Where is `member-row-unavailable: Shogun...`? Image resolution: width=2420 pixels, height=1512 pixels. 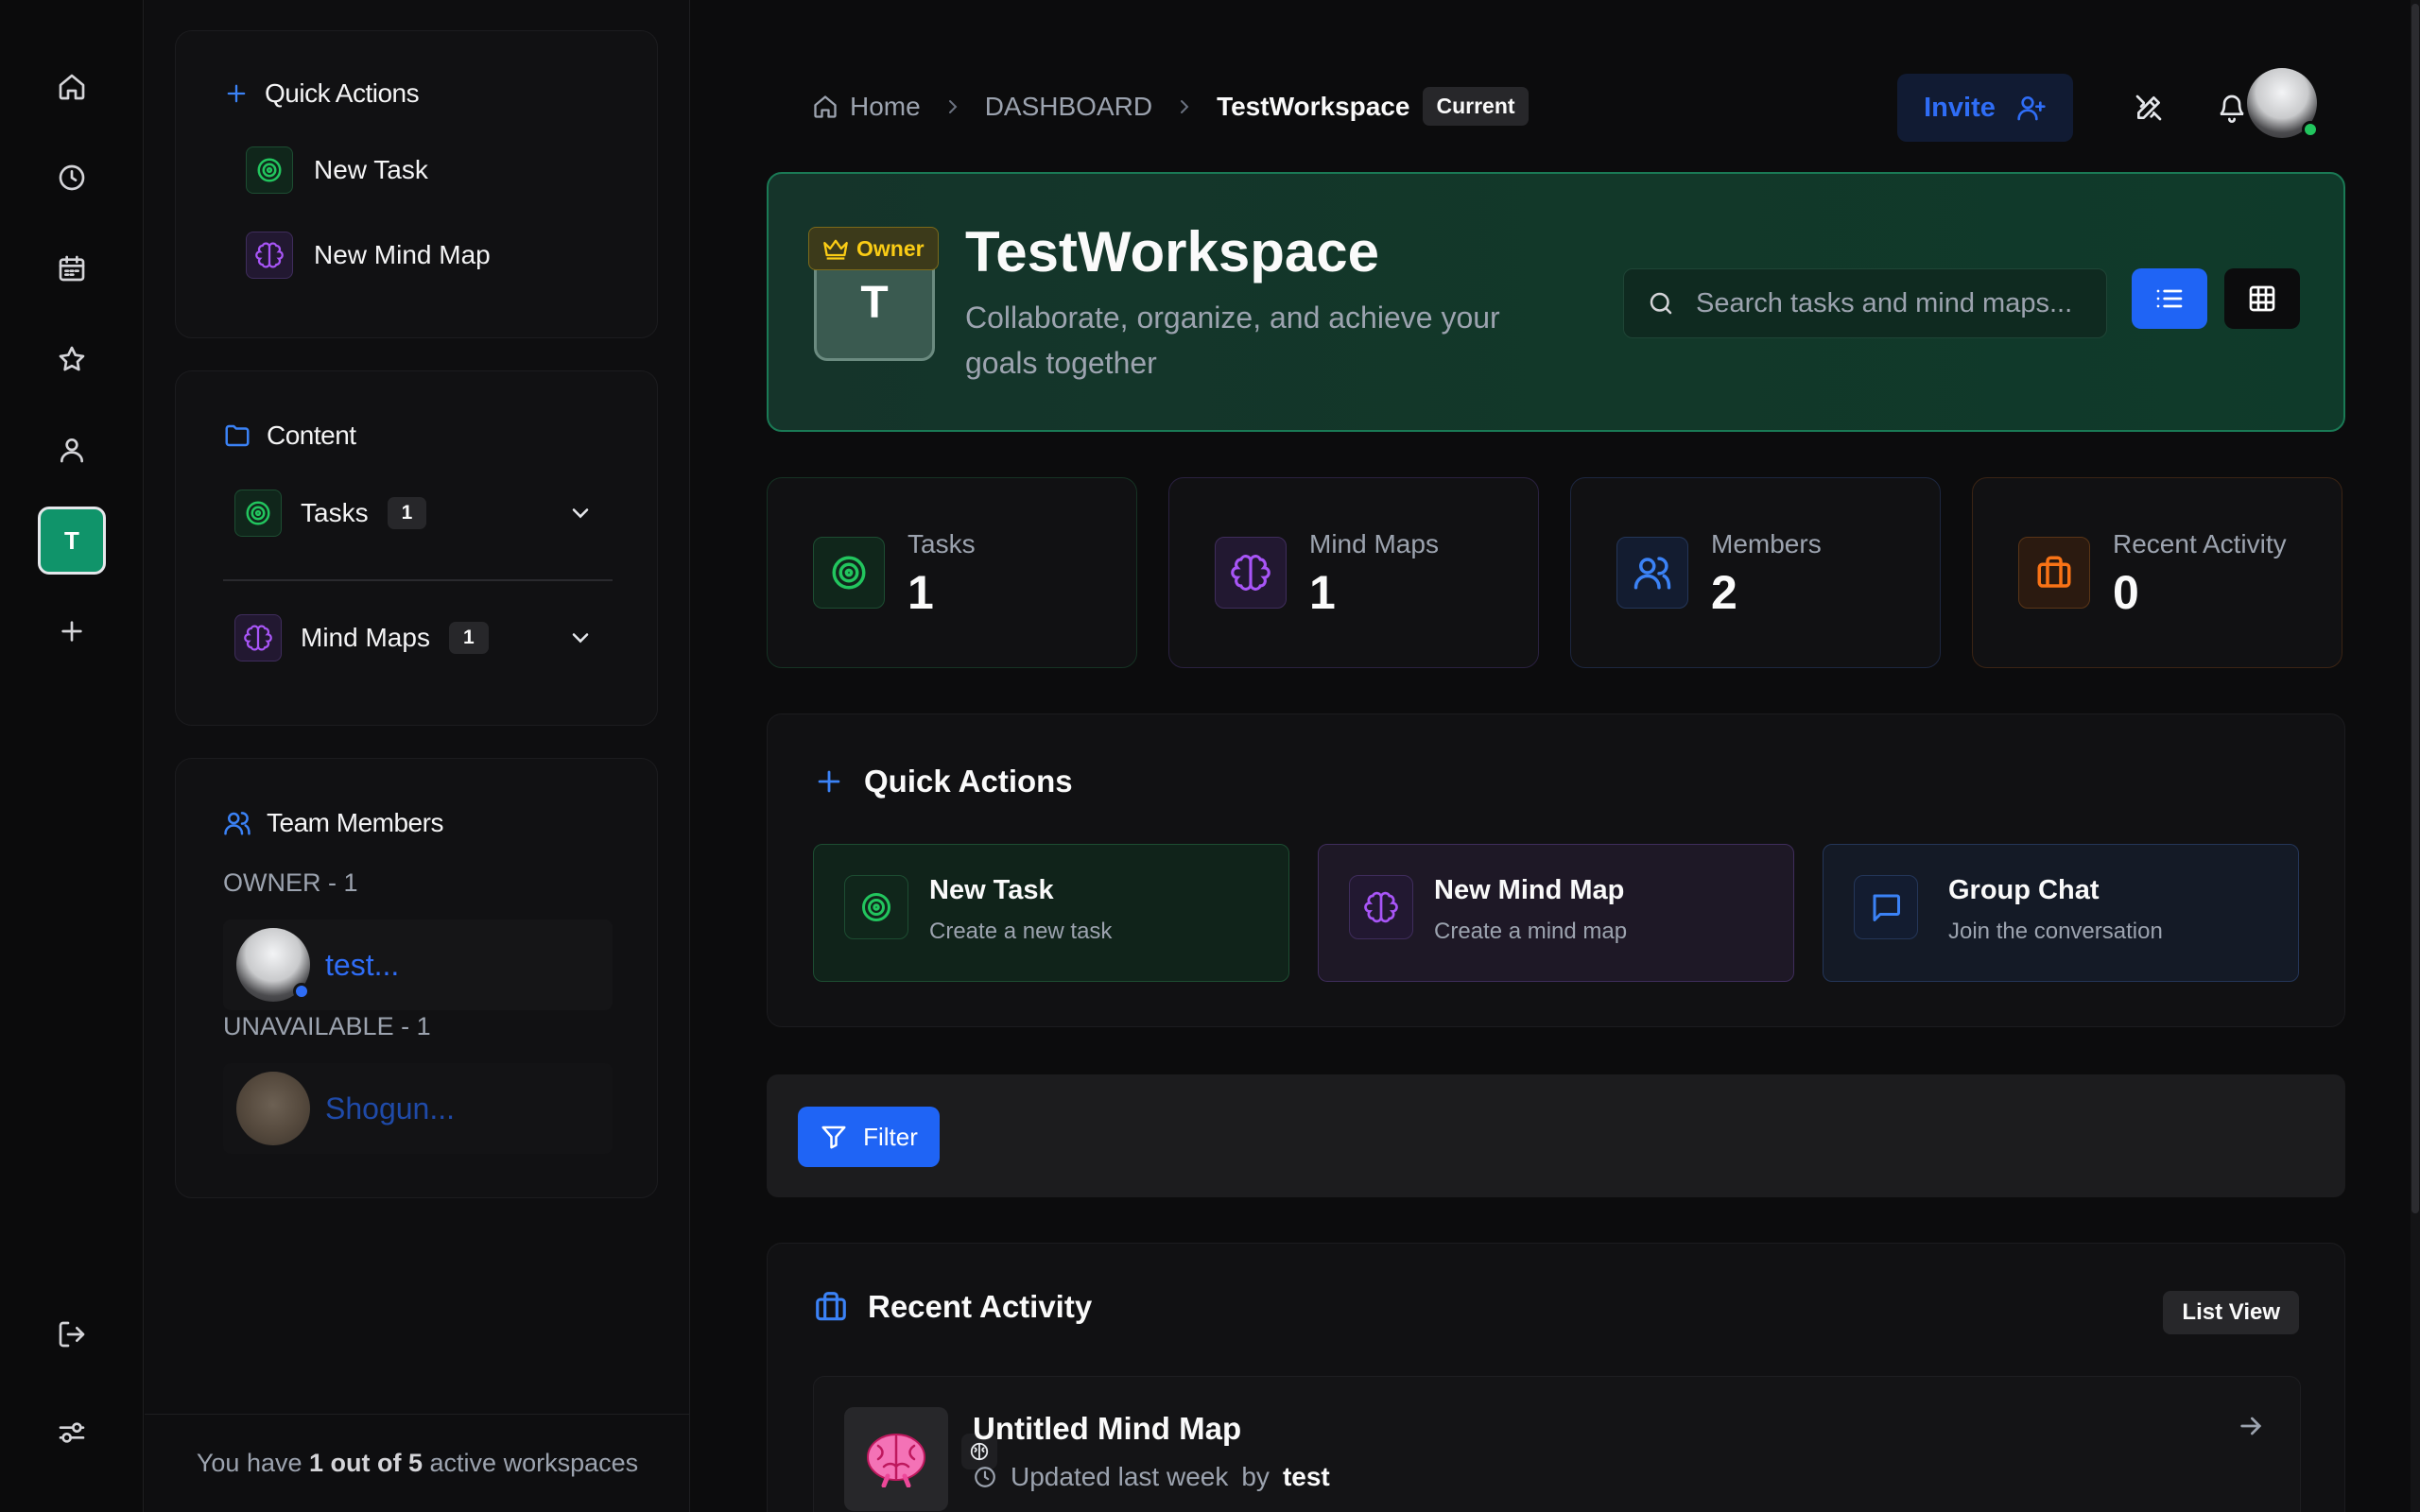
member-row-unavailable: Shogun... is located at coordinates (418, 1108).